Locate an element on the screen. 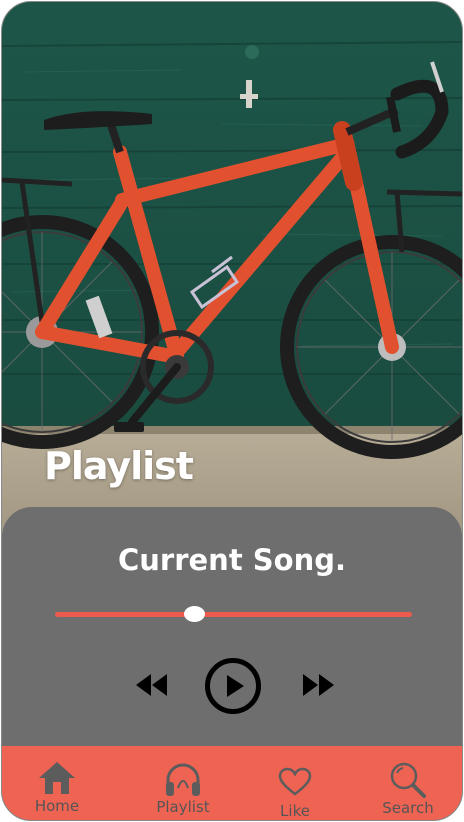  play-circle-icon is located at coordinates (233, 686).